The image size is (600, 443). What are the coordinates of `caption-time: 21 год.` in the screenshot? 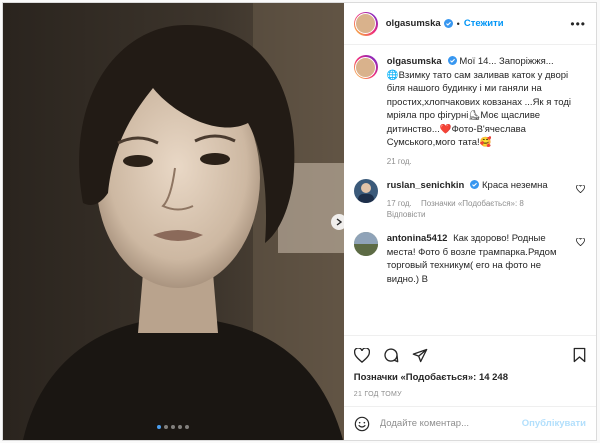 It's located at (399, 161).